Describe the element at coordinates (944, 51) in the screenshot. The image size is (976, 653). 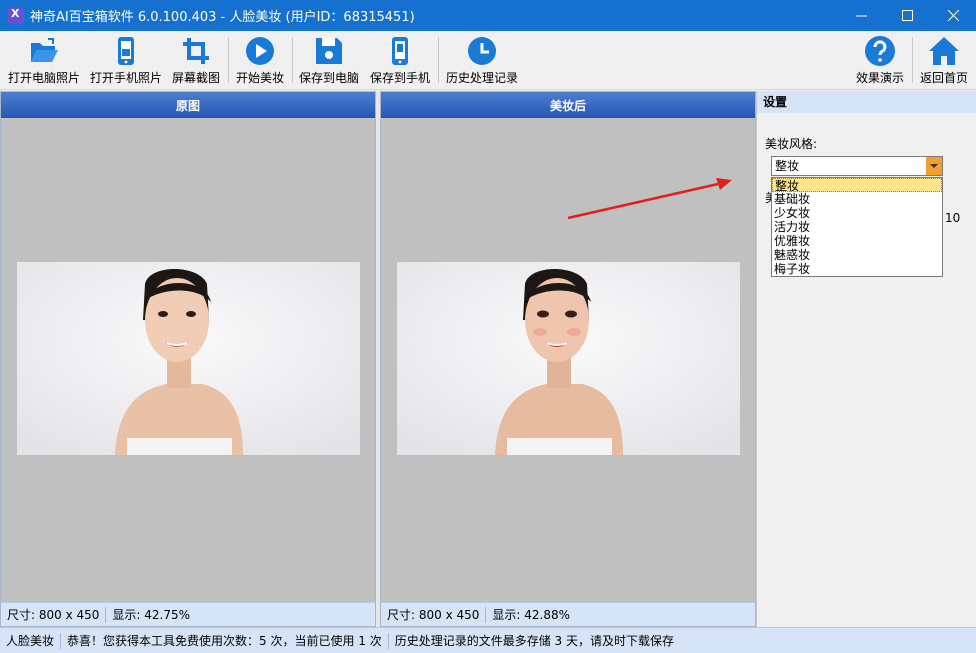
I see `home-icon` at that location.